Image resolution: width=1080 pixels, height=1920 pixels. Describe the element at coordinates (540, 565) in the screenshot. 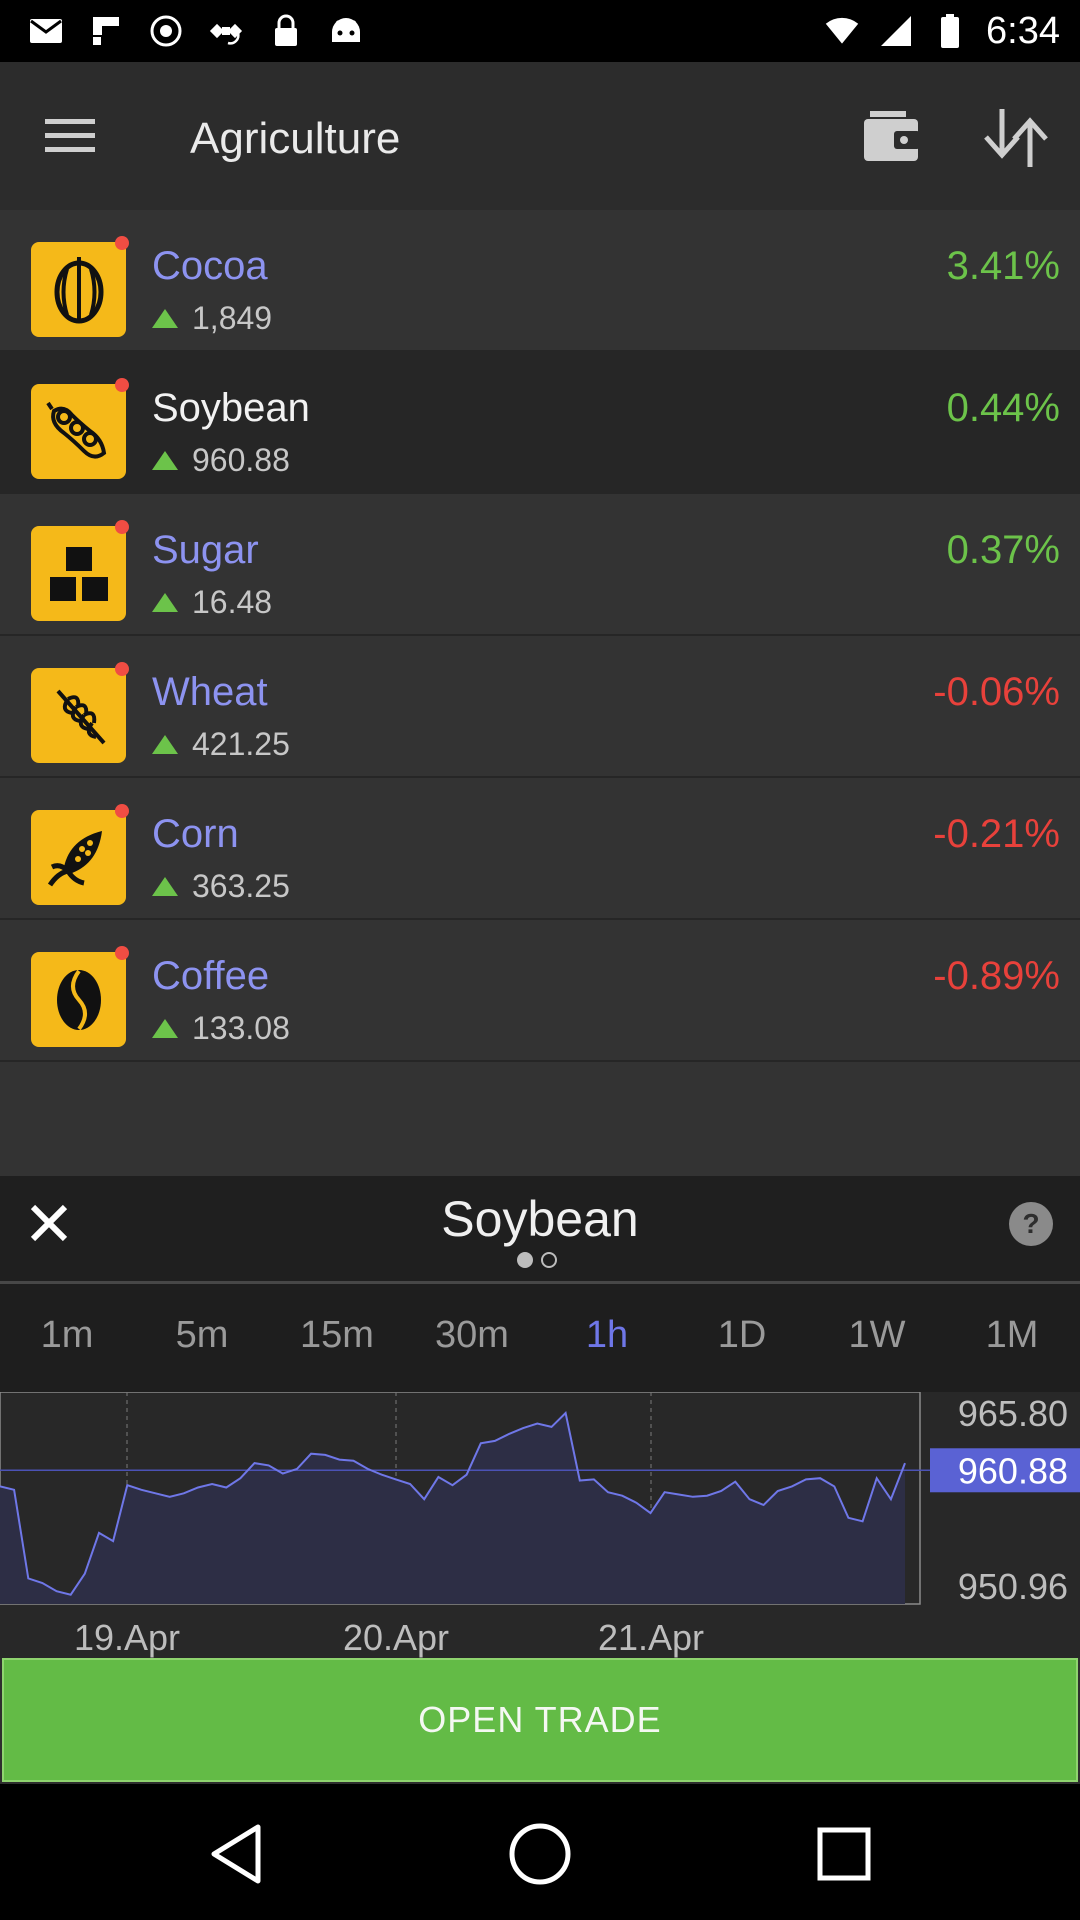

I see `list-item-sugar: Sugar 16.48 0.37%` at that location.